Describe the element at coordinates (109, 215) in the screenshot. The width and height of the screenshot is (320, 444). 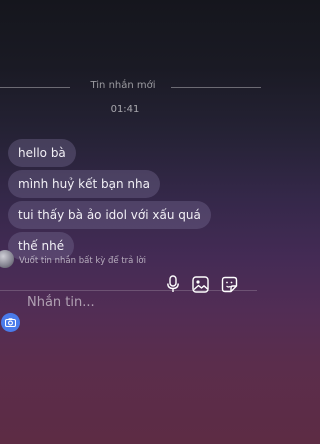
I see `message-bubble: tui thấy bà ảo idol với xấu quá` at that location.